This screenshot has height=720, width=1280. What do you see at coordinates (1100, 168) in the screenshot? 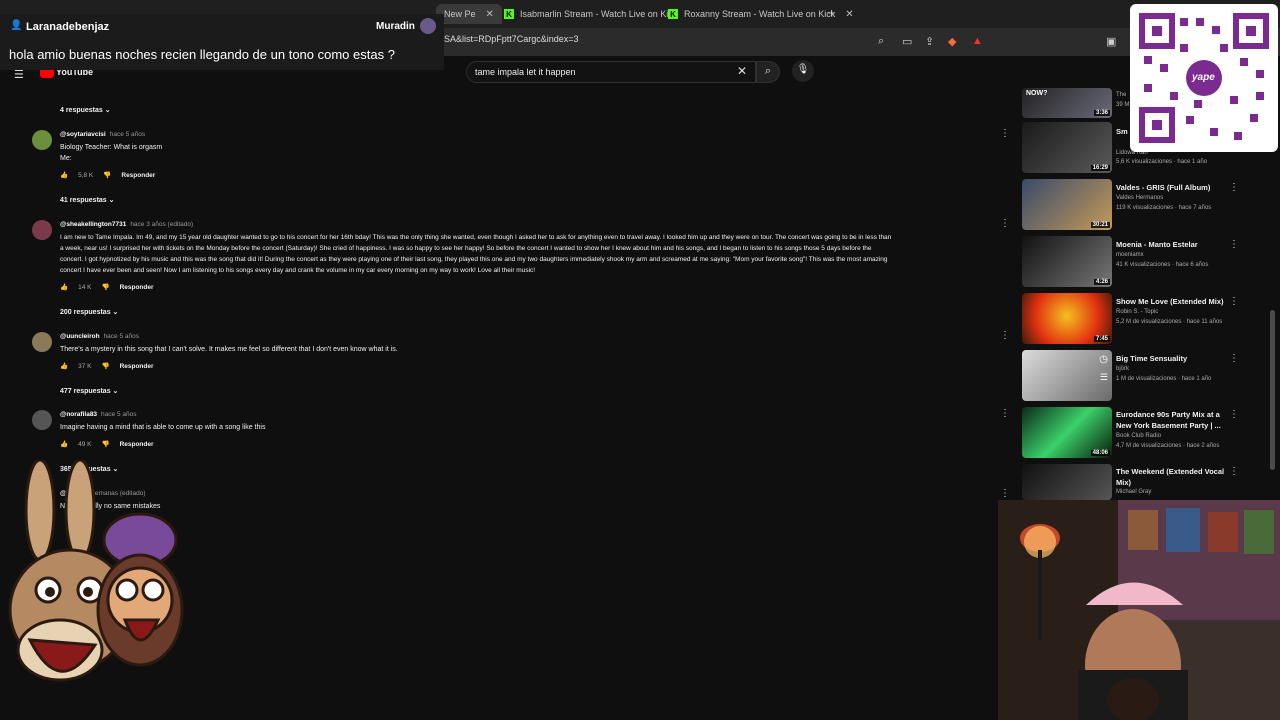
I see `video-duration: 16:29` at bounding box center [1100, 168].